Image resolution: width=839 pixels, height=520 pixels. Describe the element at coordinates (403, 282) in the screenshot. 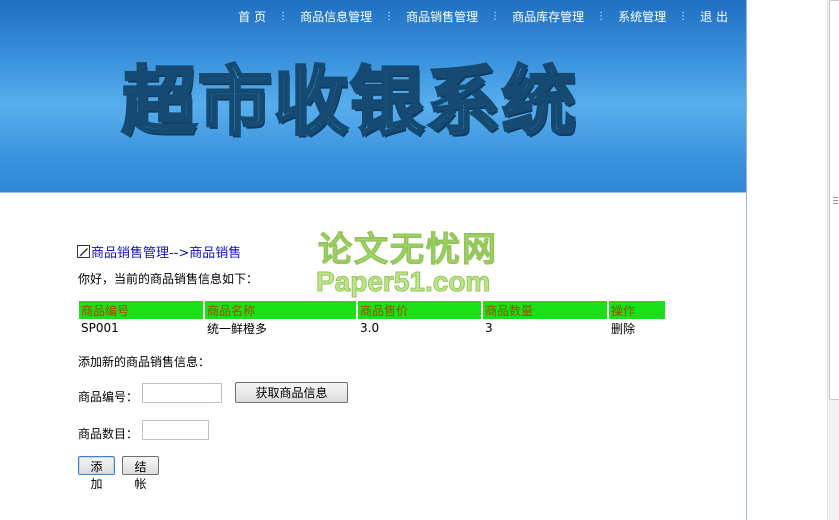

I see `watermark-line2: Paper51.com` at that location.